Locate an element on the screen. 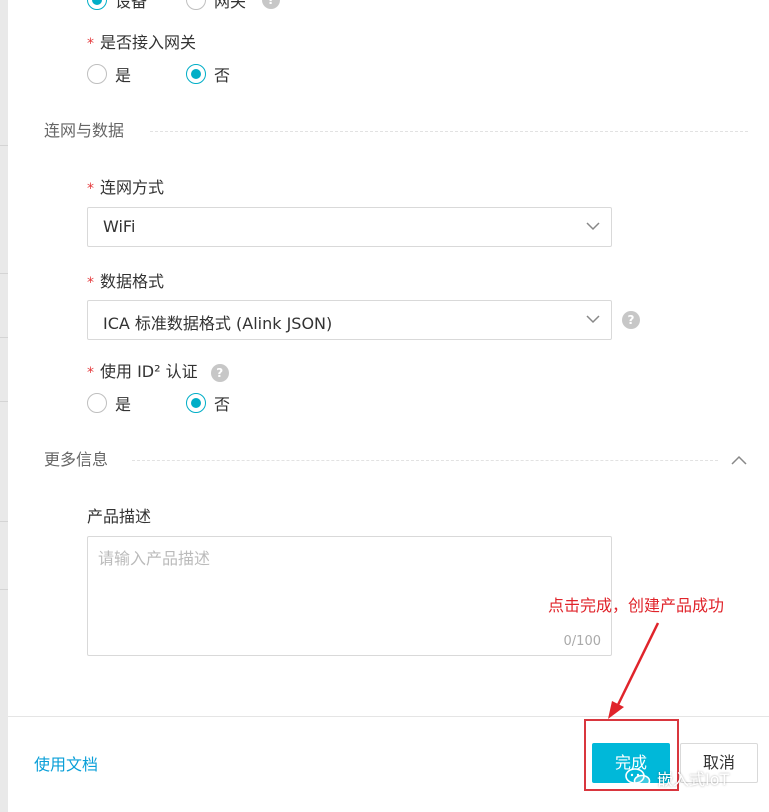 This screenshot has height=812, width=769. radio-id2-no: 否 is located at coordinates (208, 403).